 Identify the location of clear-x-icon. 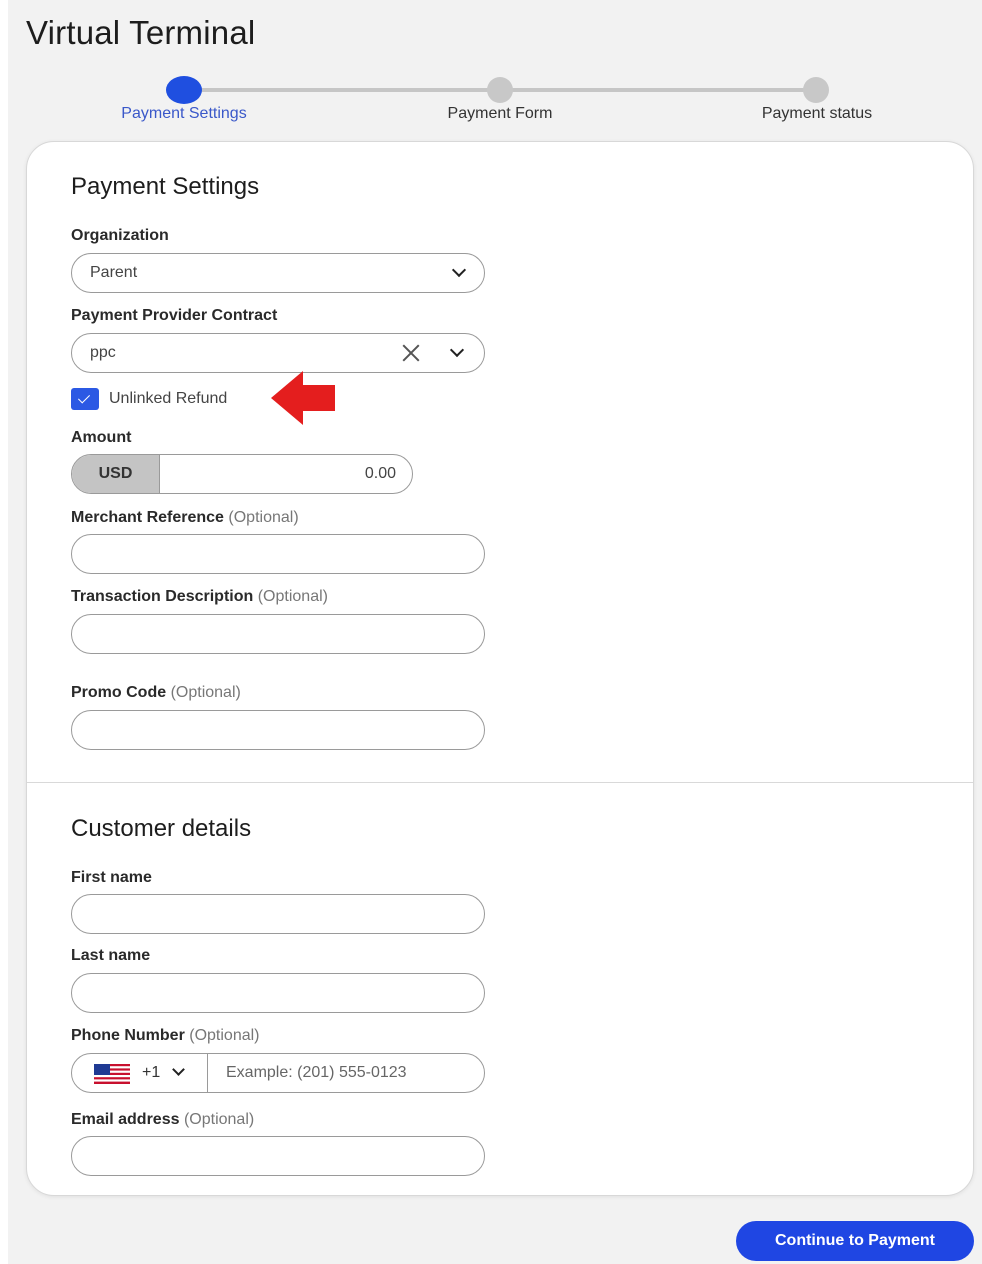
(411, 353).